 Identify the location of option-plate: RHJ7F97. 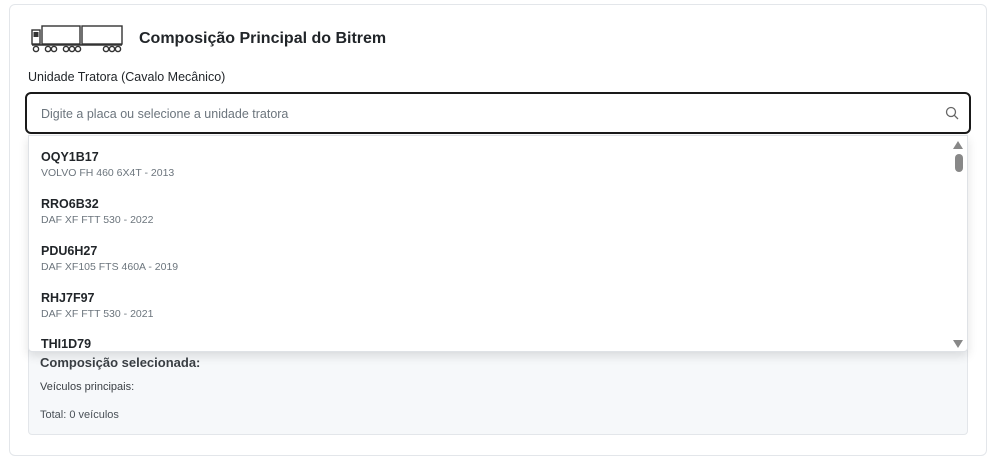
(68, 298).